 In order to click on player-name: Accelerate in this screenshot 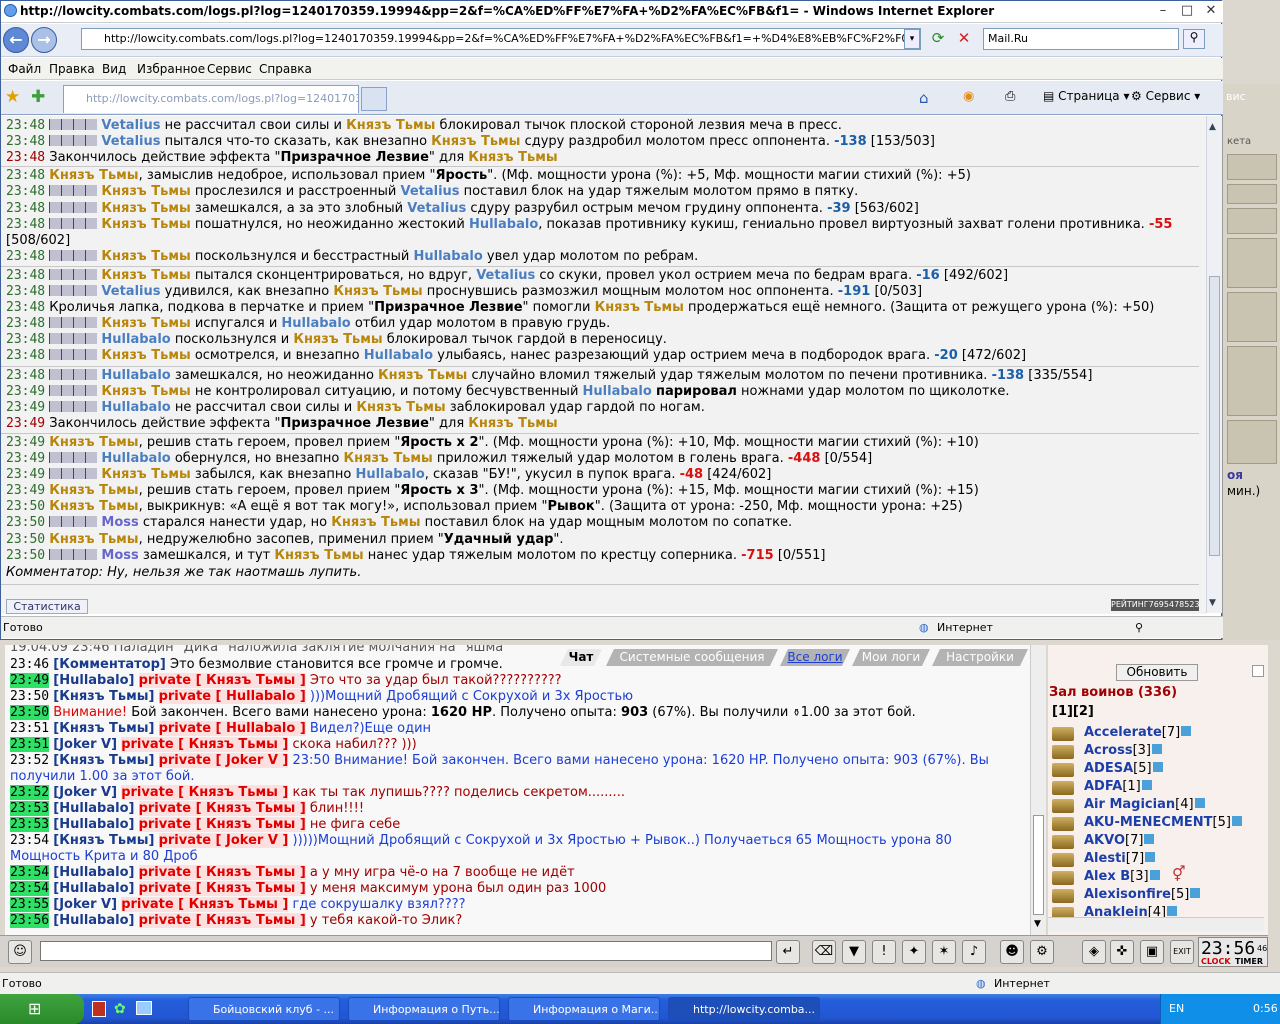, I will do `click(1123, 732)`.